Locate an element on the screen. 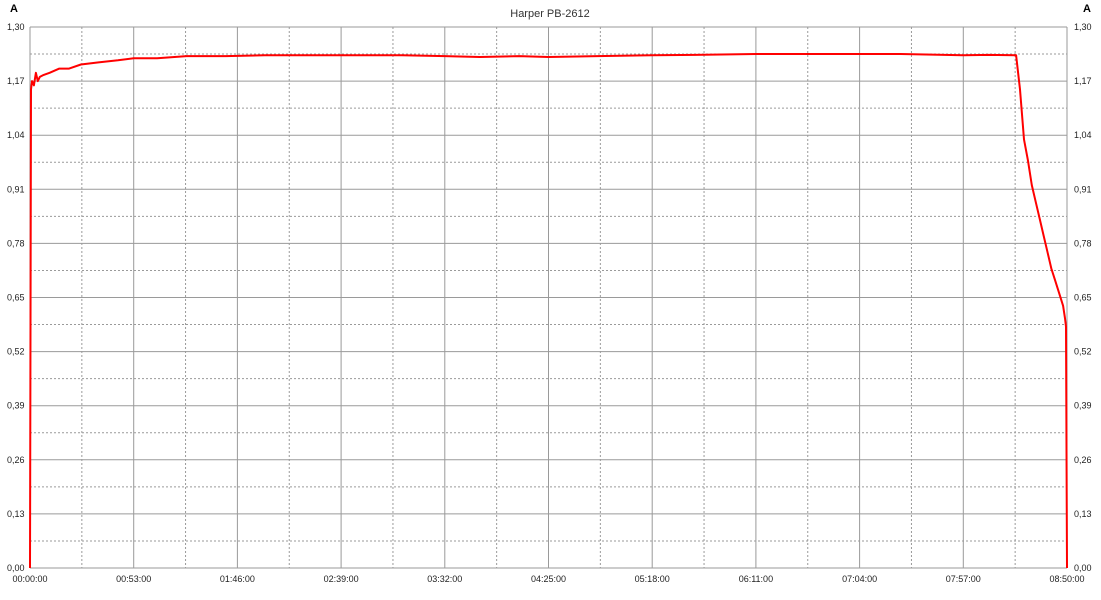 This screenshot has width=1101, height=600. x-tick-label: 06:11:00 is located at coordinates (756, 579).